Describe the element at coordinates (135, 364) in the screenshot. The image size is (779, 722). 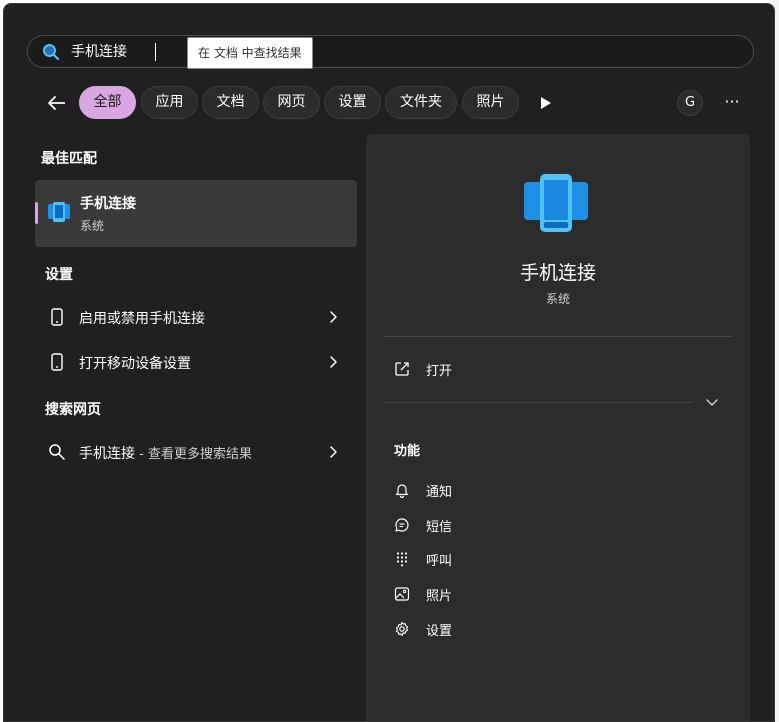
I see `settings-result-label: 打开移动设备设置` at that location.